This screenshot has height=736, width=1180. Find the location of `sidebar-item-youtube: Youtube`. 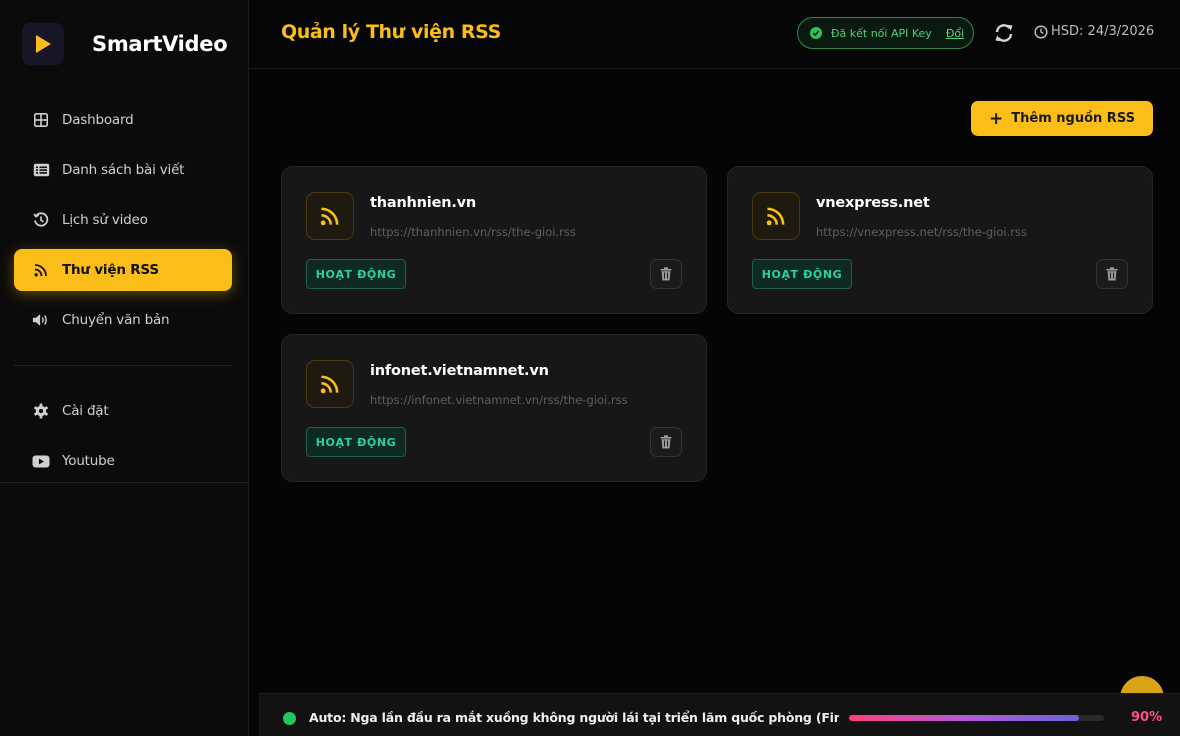

sidebar-item-youtube: Youtube is located at coordinates (123, 461).